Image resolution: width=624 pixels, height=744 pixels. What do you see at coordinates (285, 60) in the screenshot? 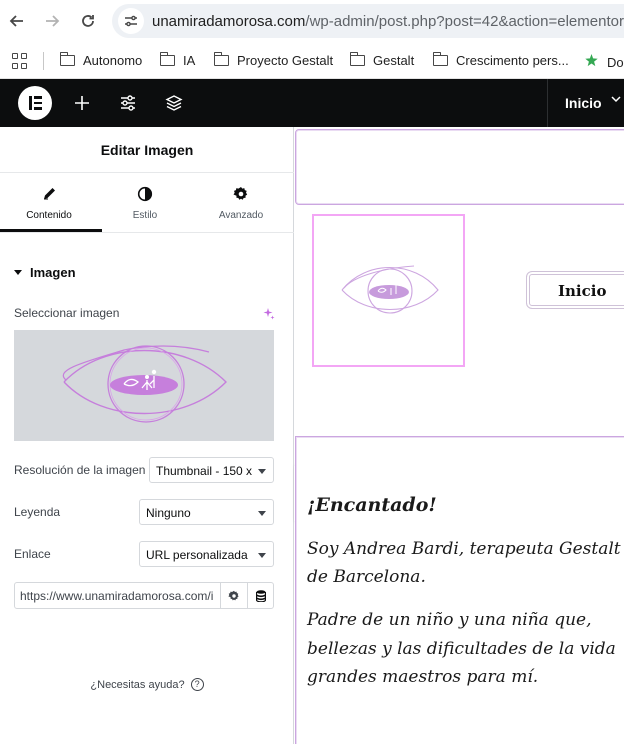
I see `bookmark-label: Proyecto Gestalt` at bounding box center [285, 60].